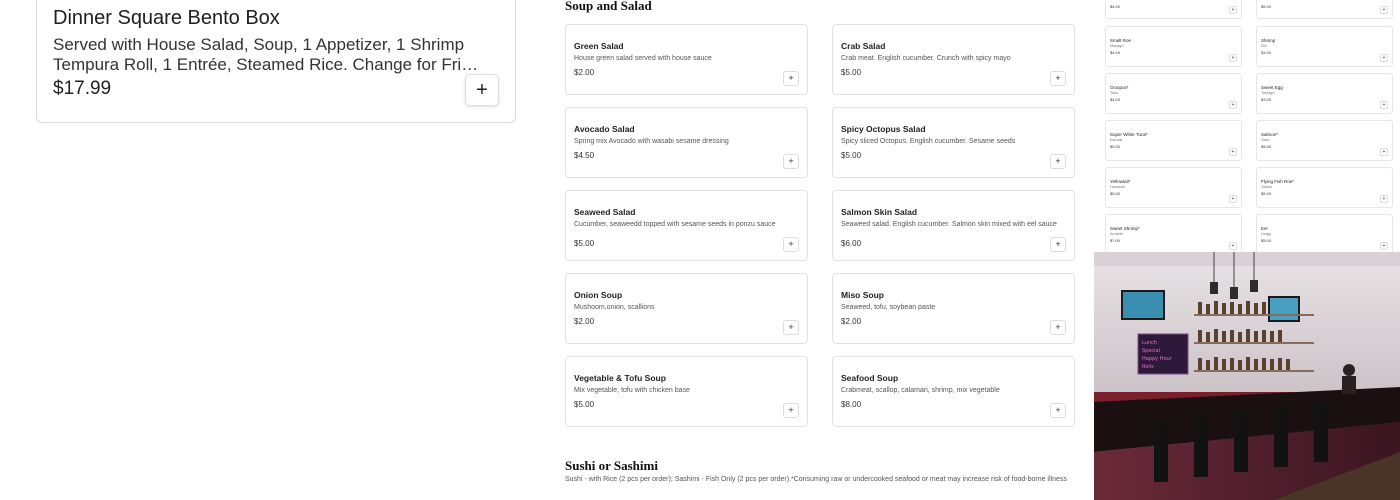 This screenshot has width=1400, height=500. Describe the element at coordinates (862, 295) in the screenshot. I see `menu-item-name: Miso Soup` at that location.